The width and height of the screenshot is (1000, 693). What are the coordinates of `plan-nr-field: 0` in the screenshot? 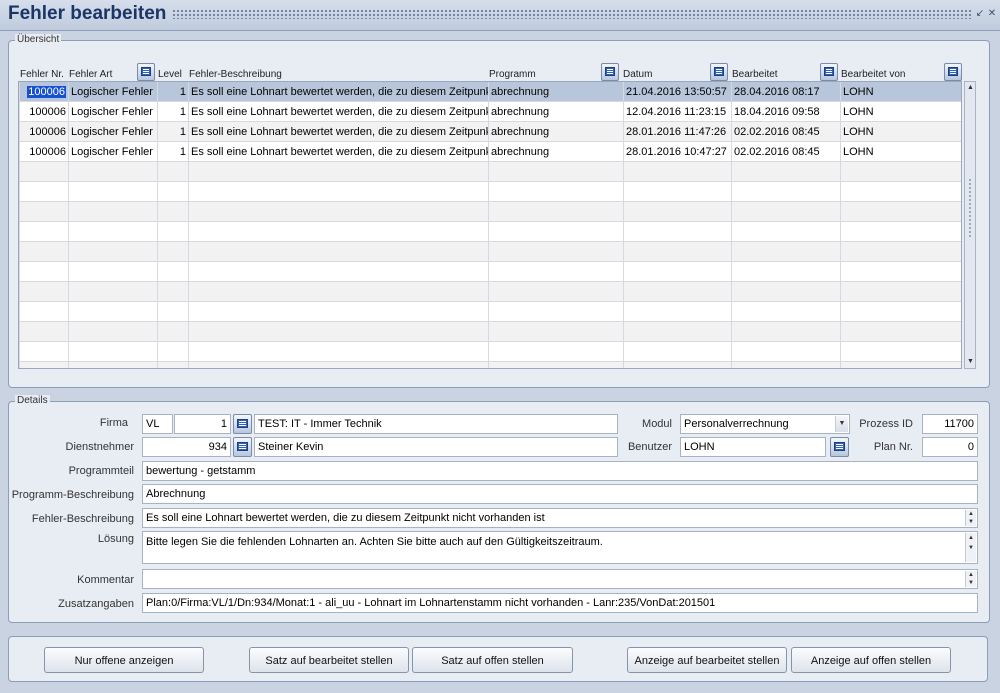 It's located at (950, 447).